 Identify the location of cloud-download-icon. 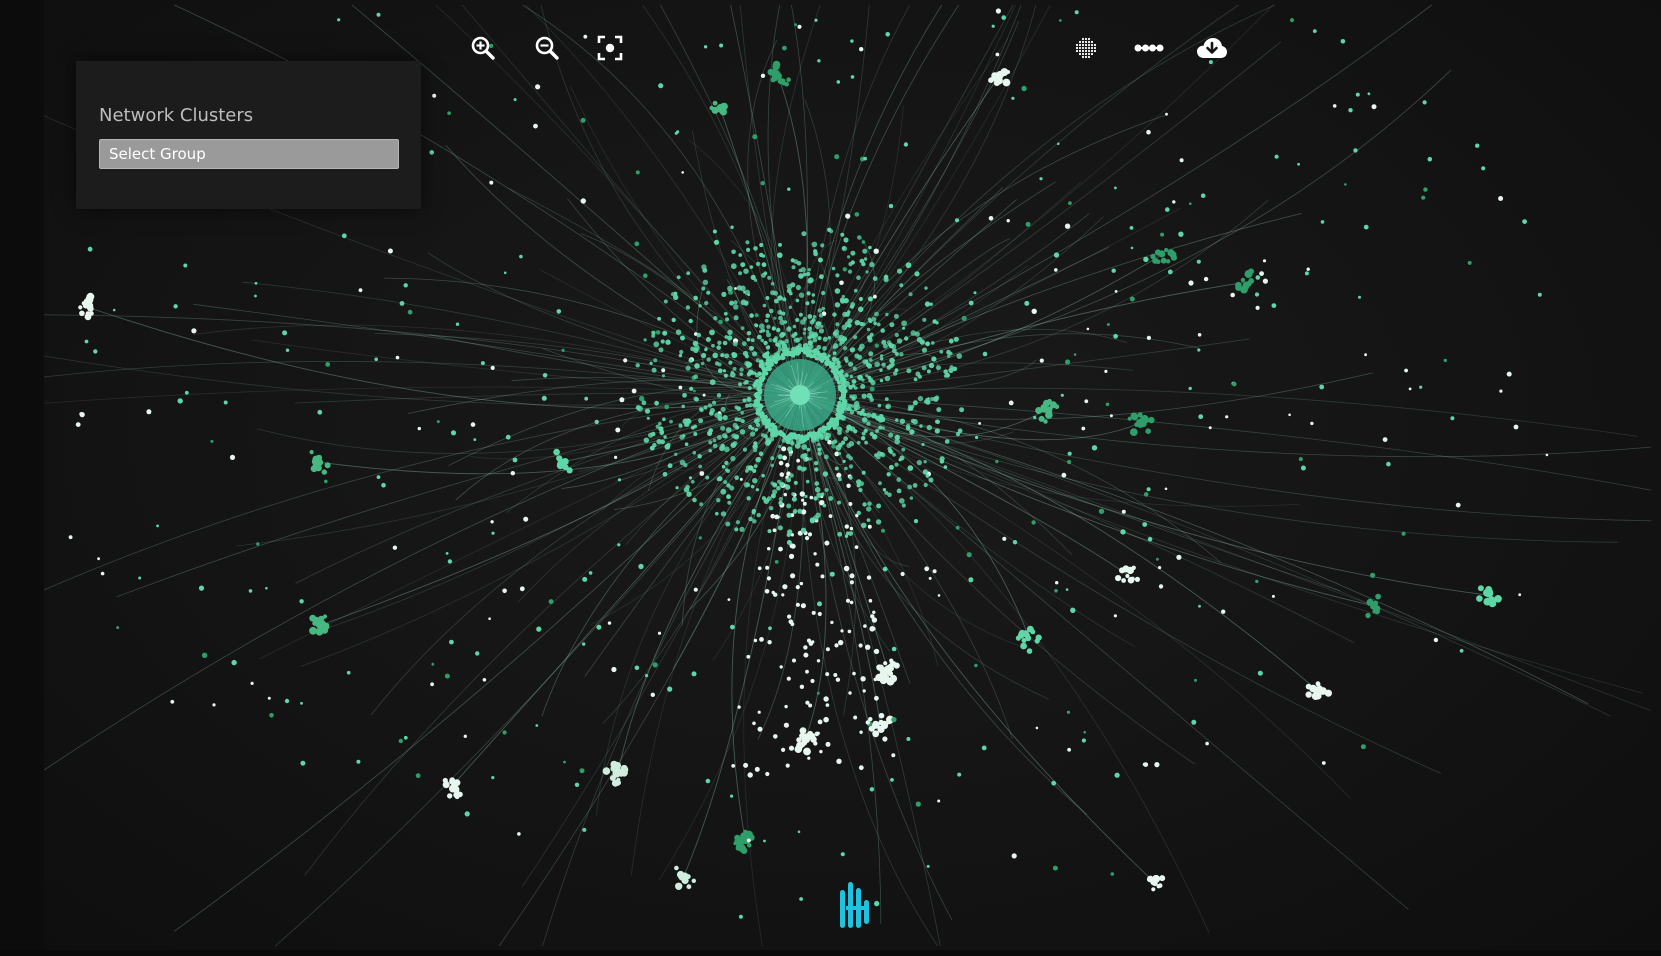
(1212, 48).